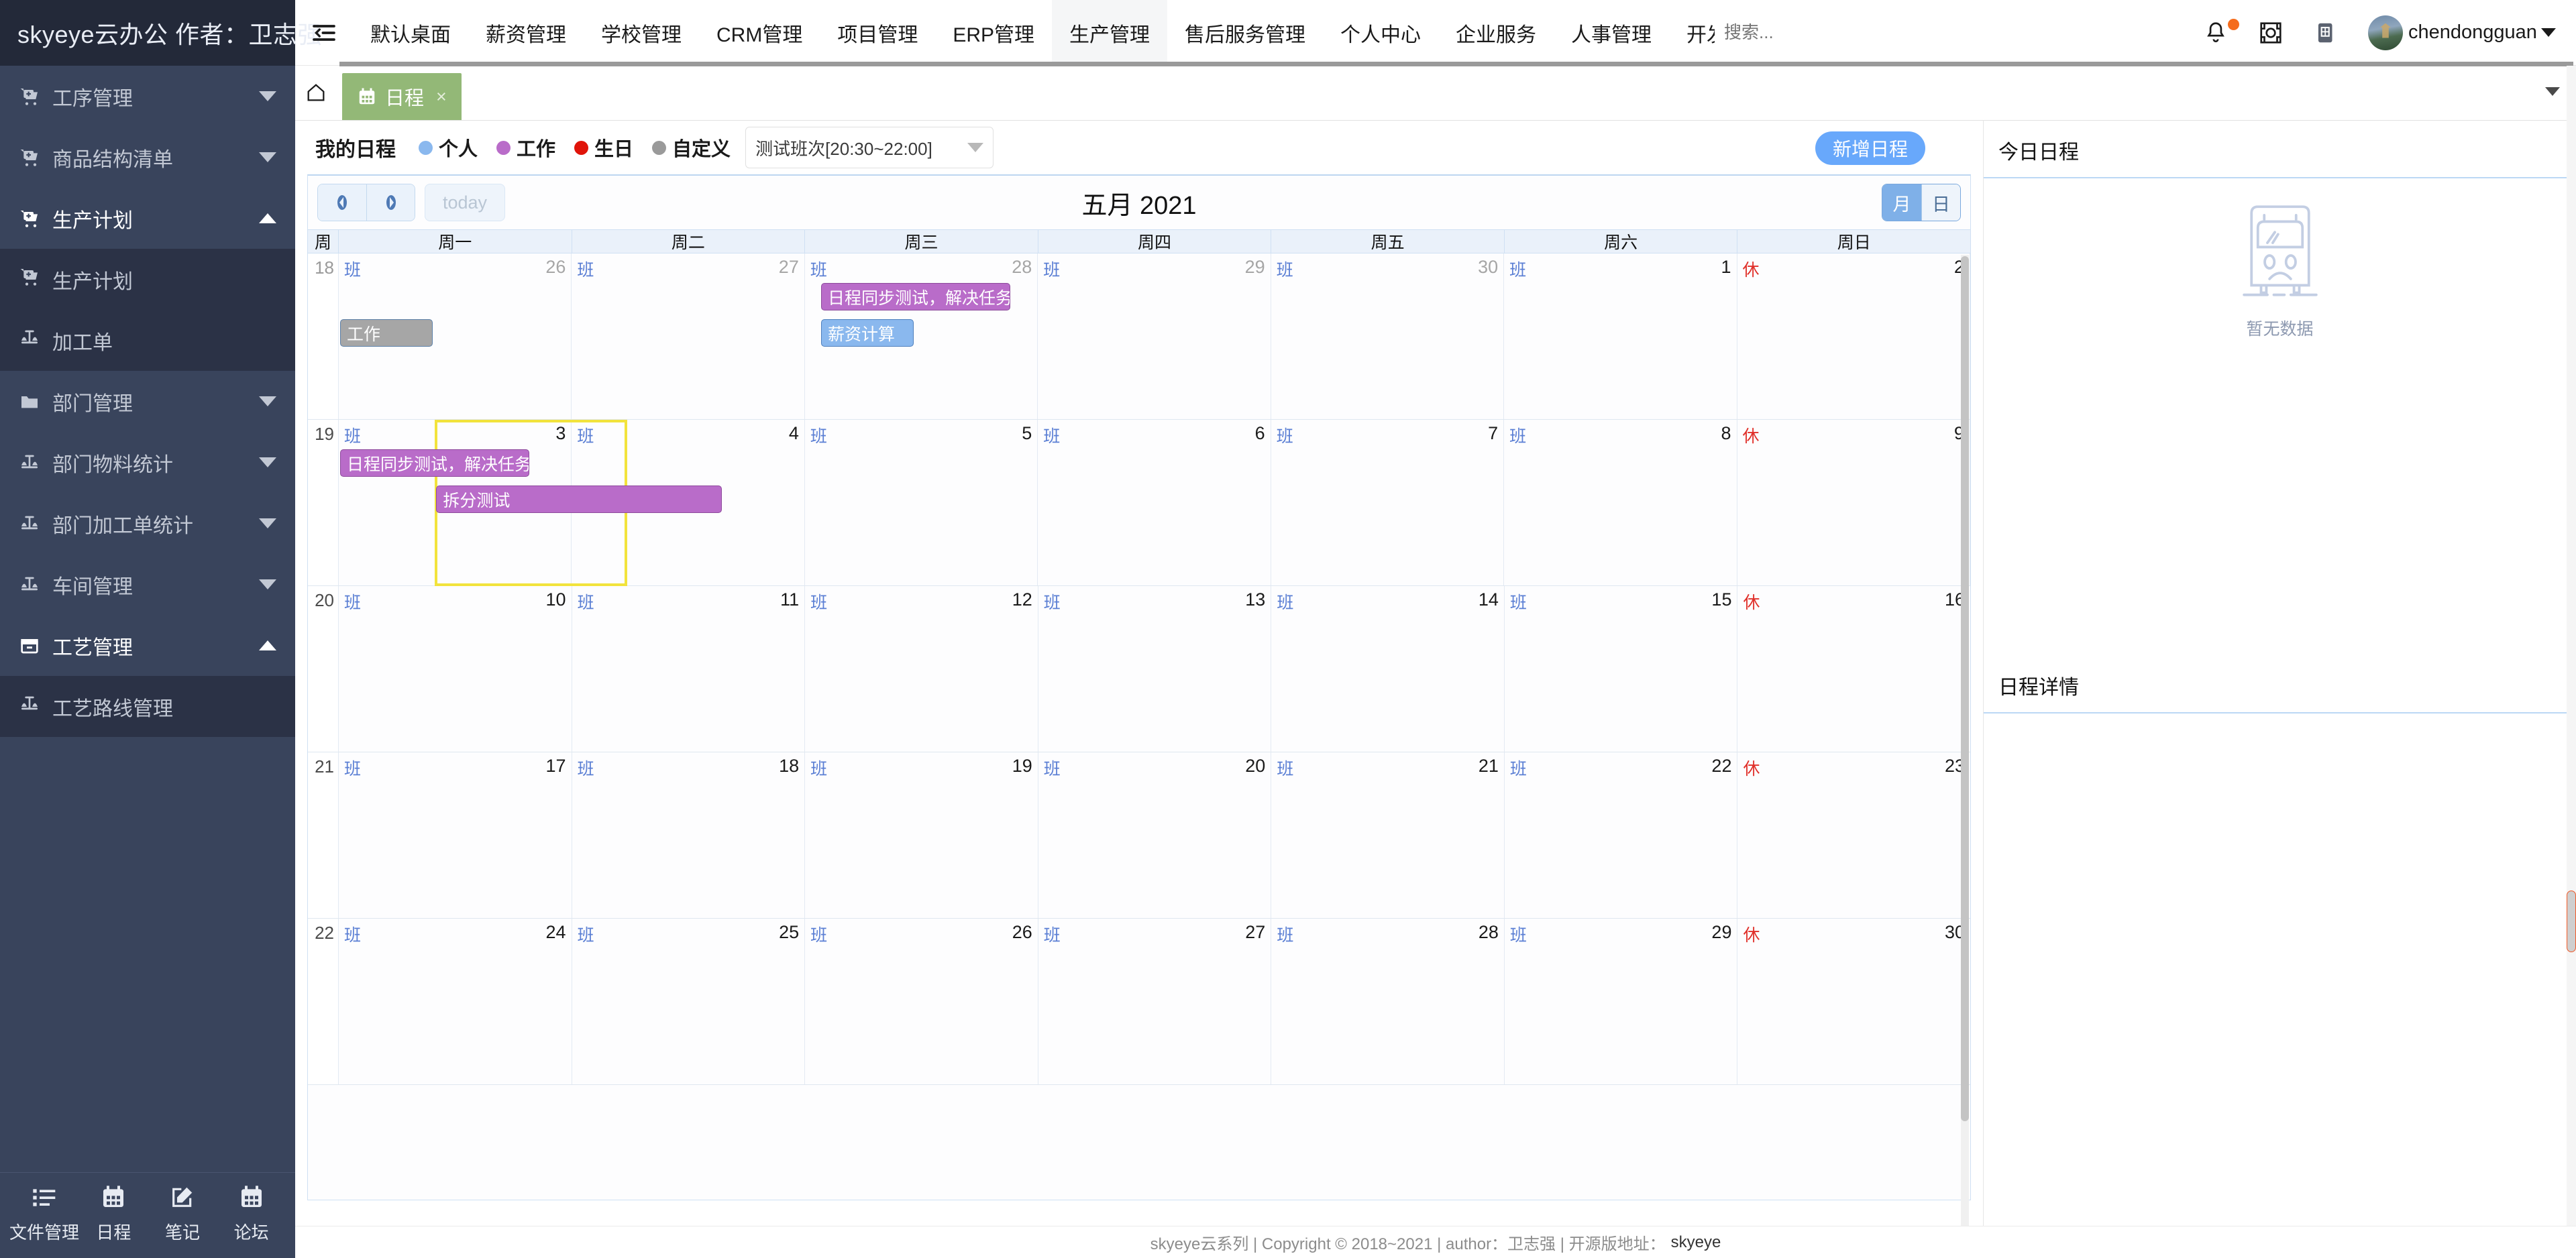 This screenshot has height=1258, width=2576. Describe the element at coordinates (1696, 1242) in the screenshot. I see `footer-link: skyeye` at that location.